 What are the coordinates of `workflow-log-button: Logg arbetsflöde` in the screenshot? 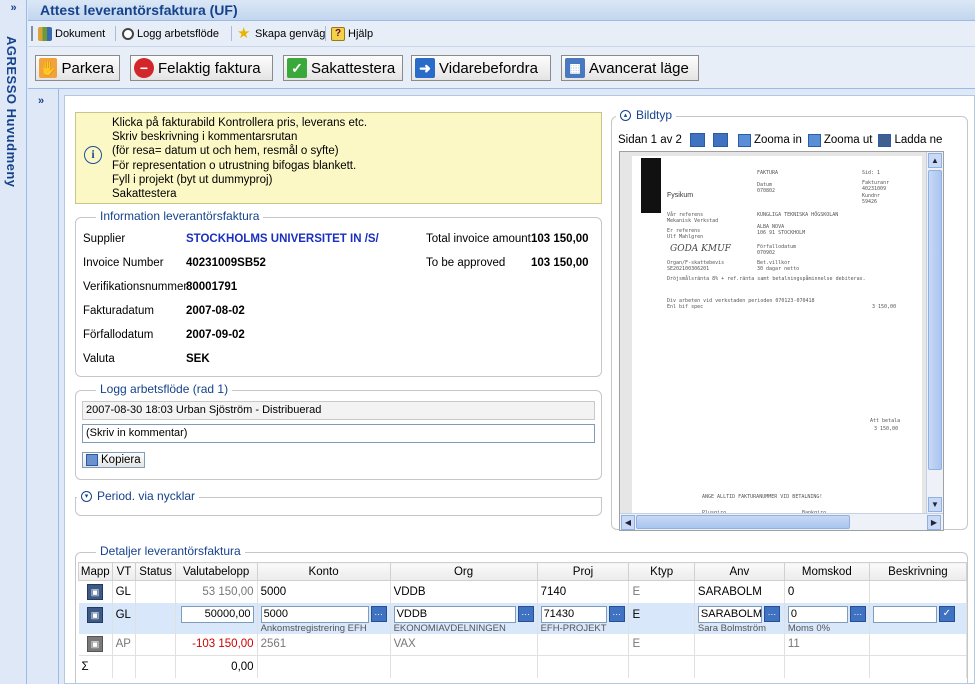 It's located at (170, 34).